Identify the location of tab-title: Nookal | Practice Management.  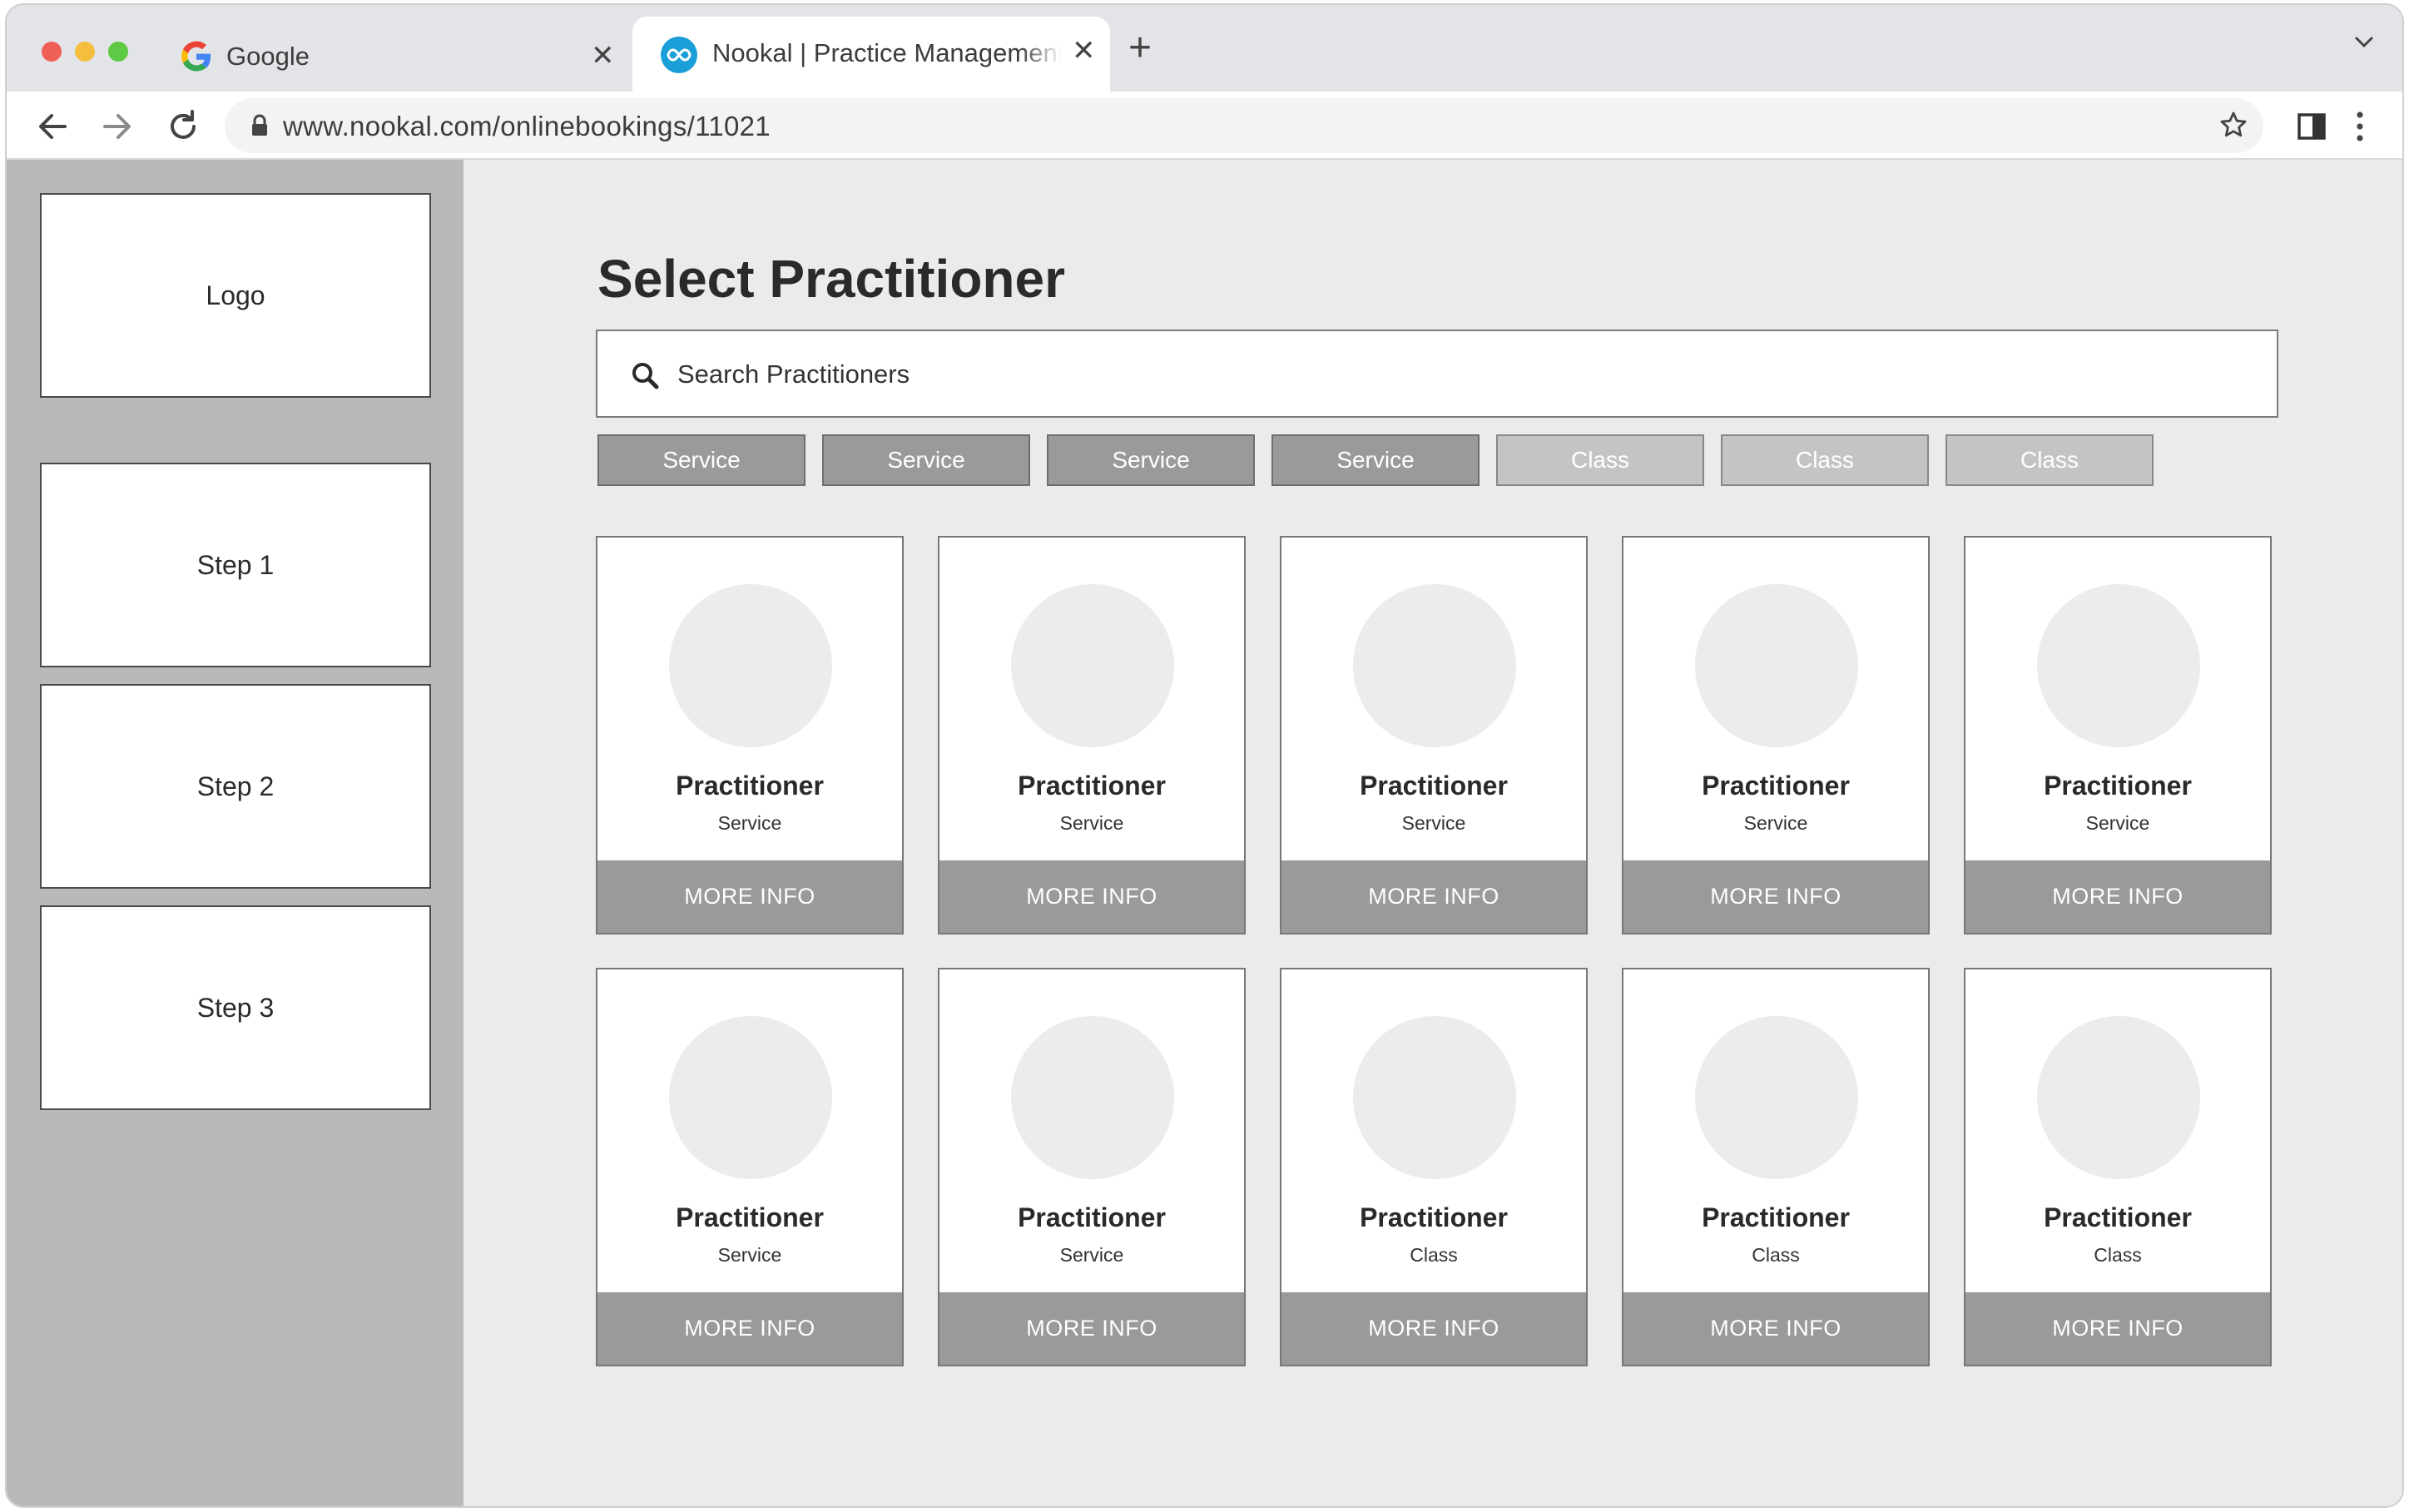
(887, 52).